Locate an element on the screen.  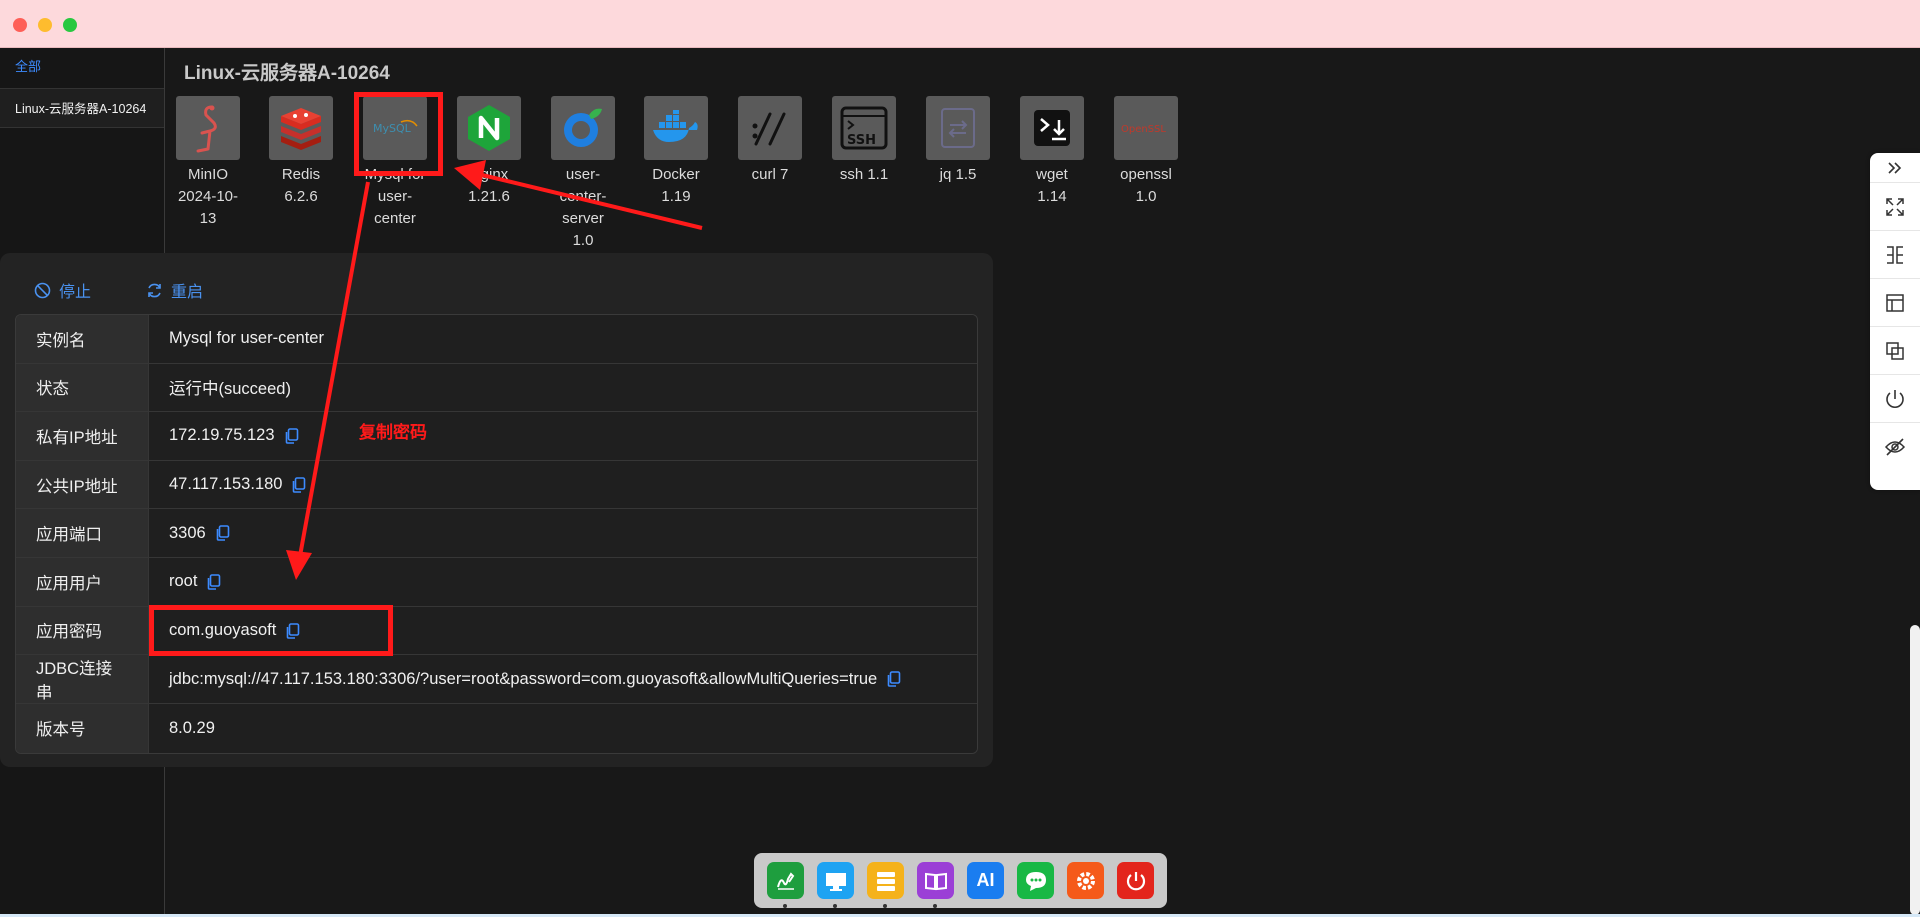
info-row-password: 应用密码 com.guoyasoft is located at coordinates (496, 631).